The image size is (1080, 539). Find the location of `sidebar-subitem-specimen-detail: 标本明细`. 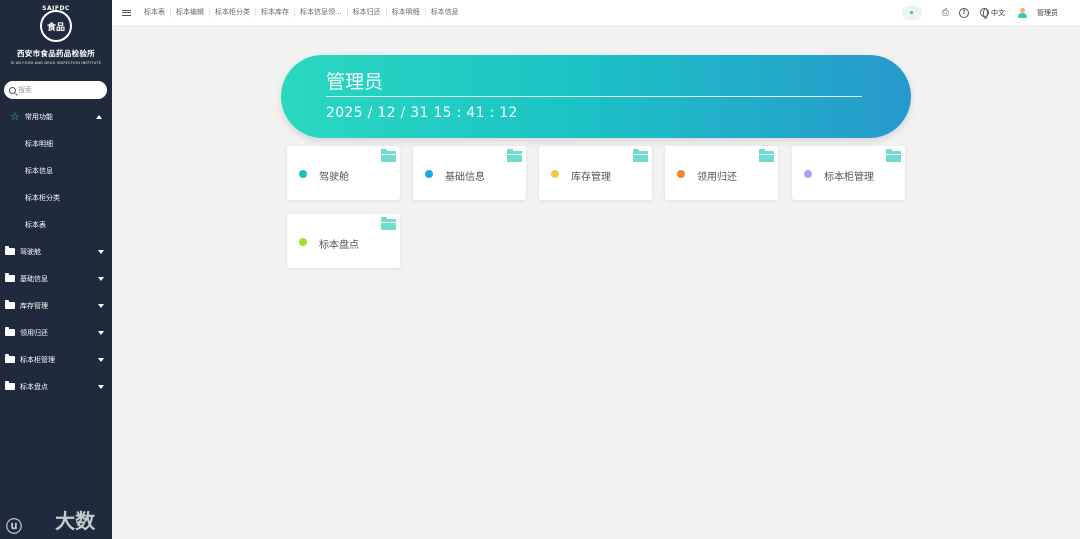

sidebar-subitem-specimen-detail: 标本明细 is located at coordinates (56, 143).